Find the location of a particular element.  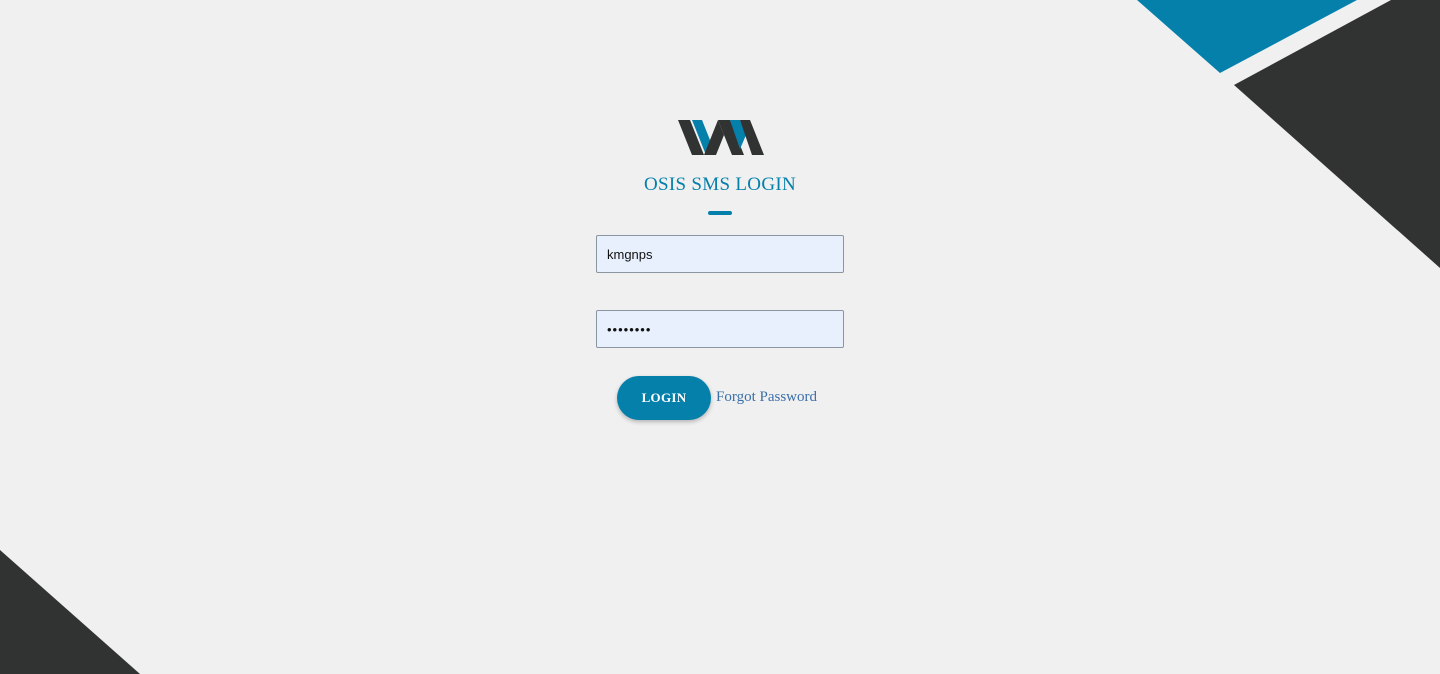

username-input is located at coordinates (720, 254).